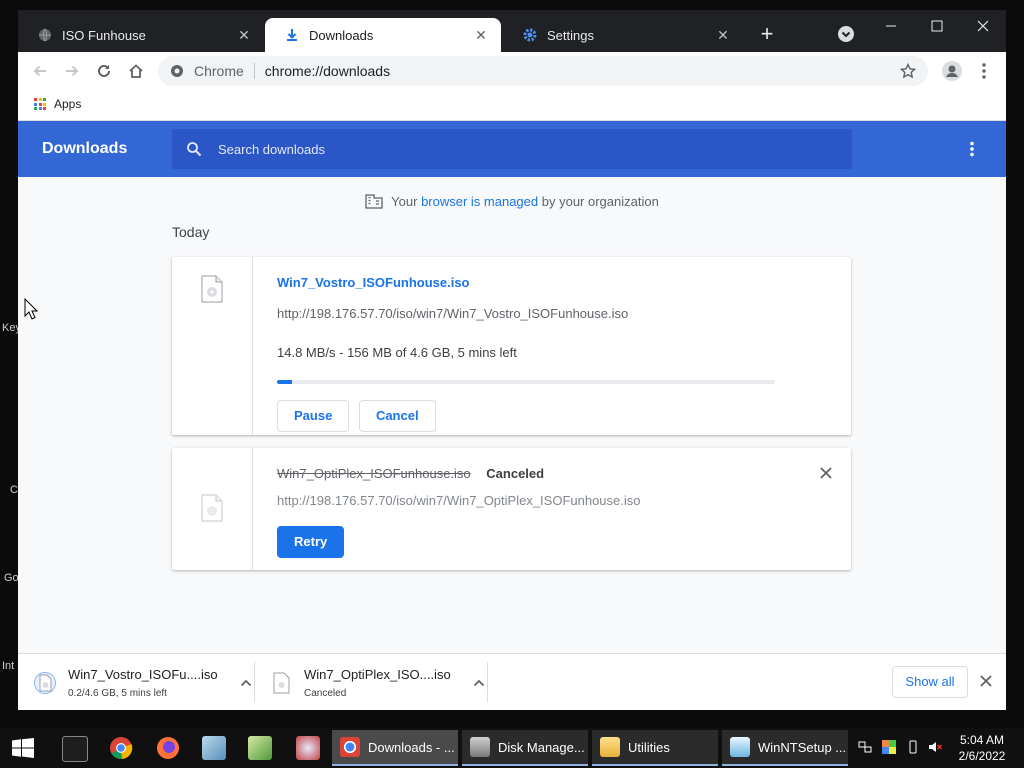  Describe the element at coordinates (649, 747) in the screenshot. I see `taskbar-app-label: Utilities` at that location.